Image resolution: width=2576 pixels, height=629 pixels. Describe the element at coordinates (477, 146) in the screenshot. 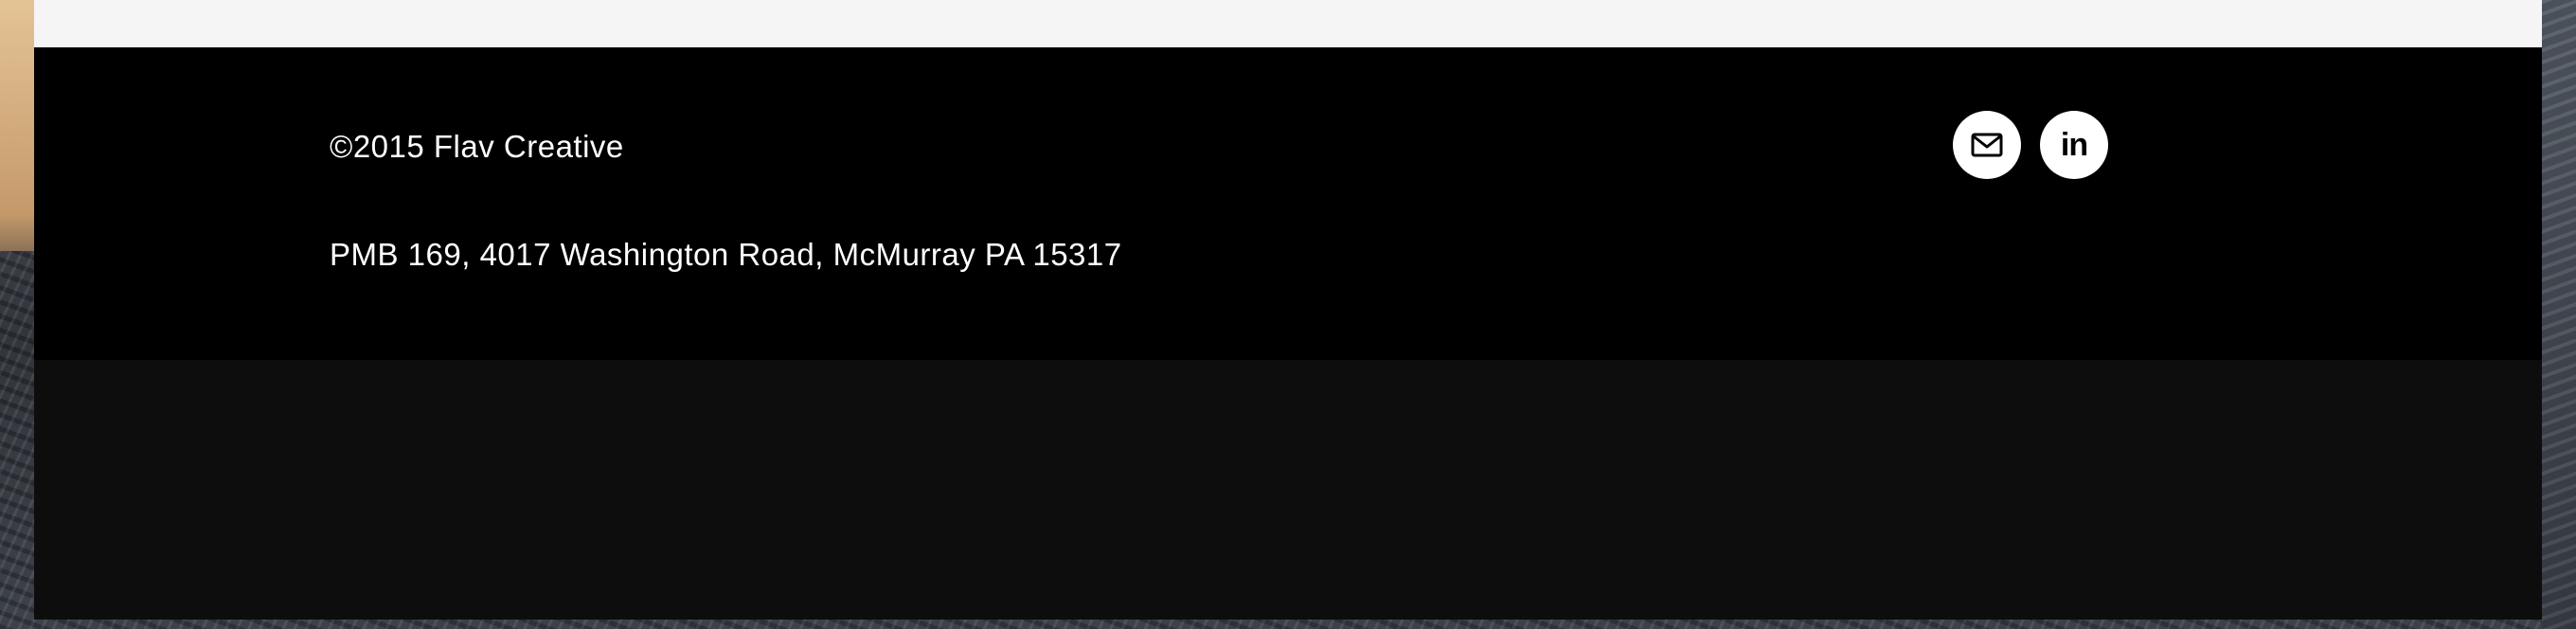

I see `copyright-text: ©2015 Flav Creative` at that location.